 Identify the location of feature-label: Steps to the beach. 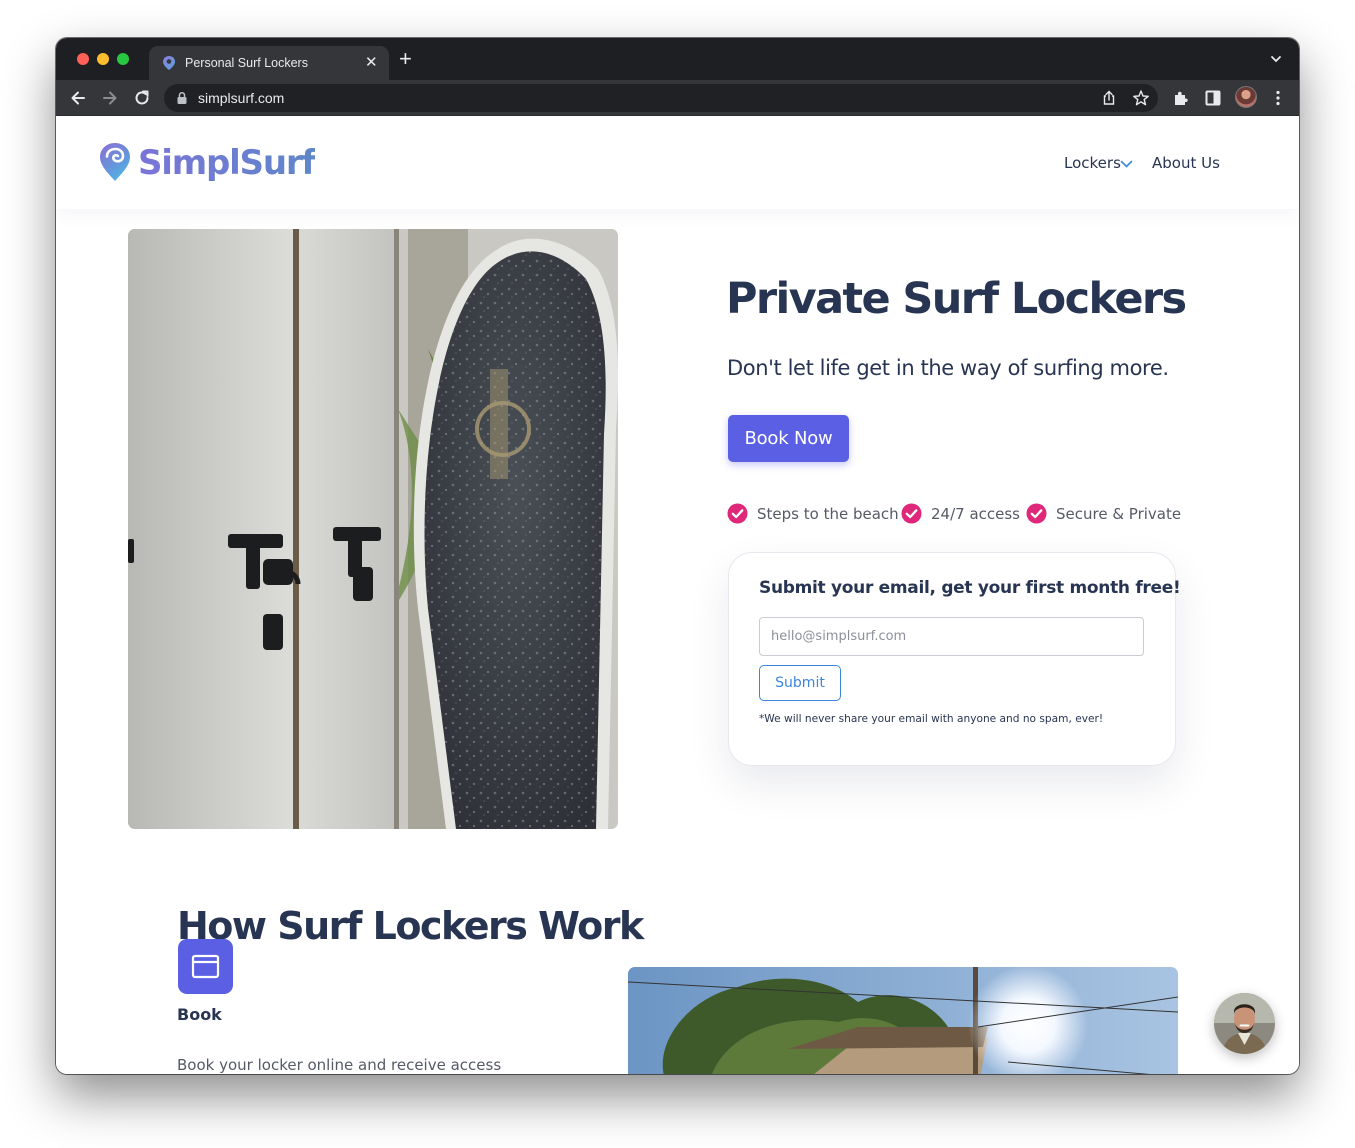
(828, 514).